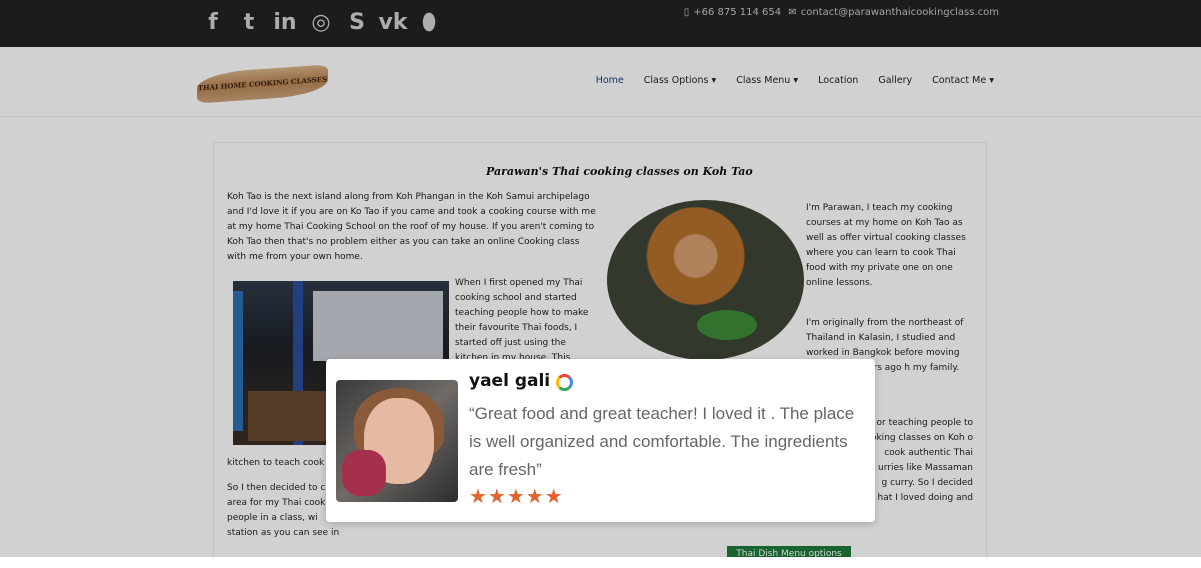 The image size is (1201, 568). Describe the element at coordinates (564, 382) in the screenshot. I see `google-icon` at that location.